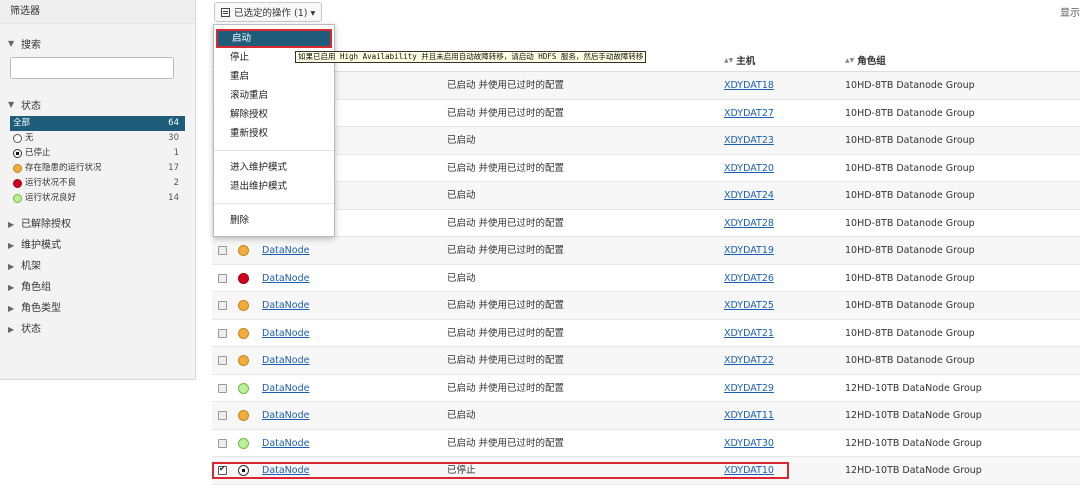  Describe the element at coordinates (92, 68) in the screenshot. I see `search-input` at that location.